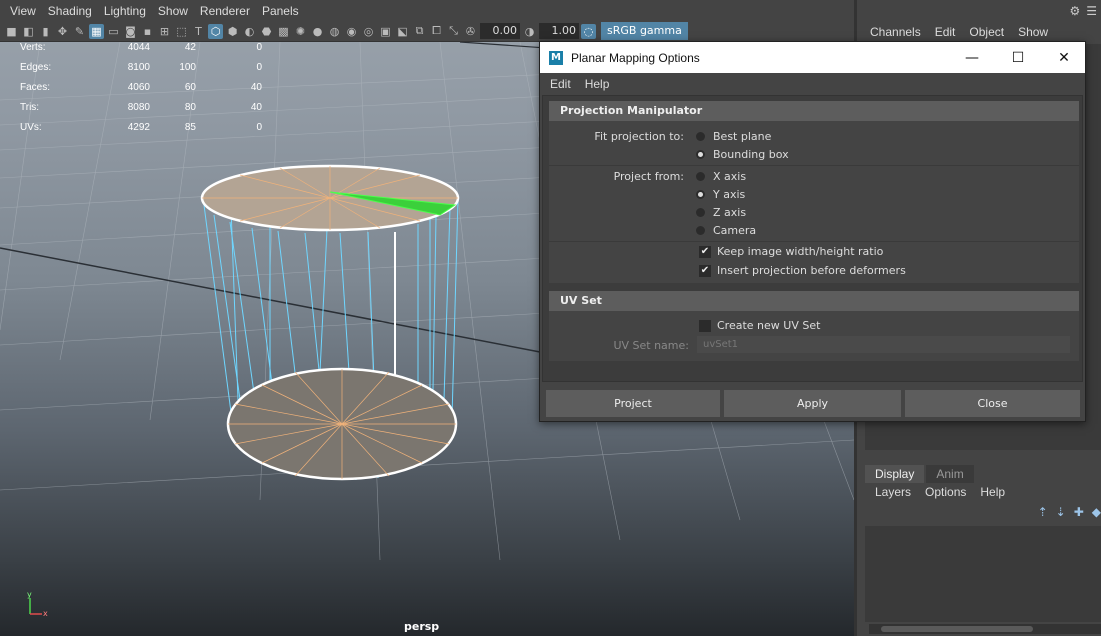  Describe the element at coordinates (986, 32) in the screenshot. I see `menu-object: Object` at that location.